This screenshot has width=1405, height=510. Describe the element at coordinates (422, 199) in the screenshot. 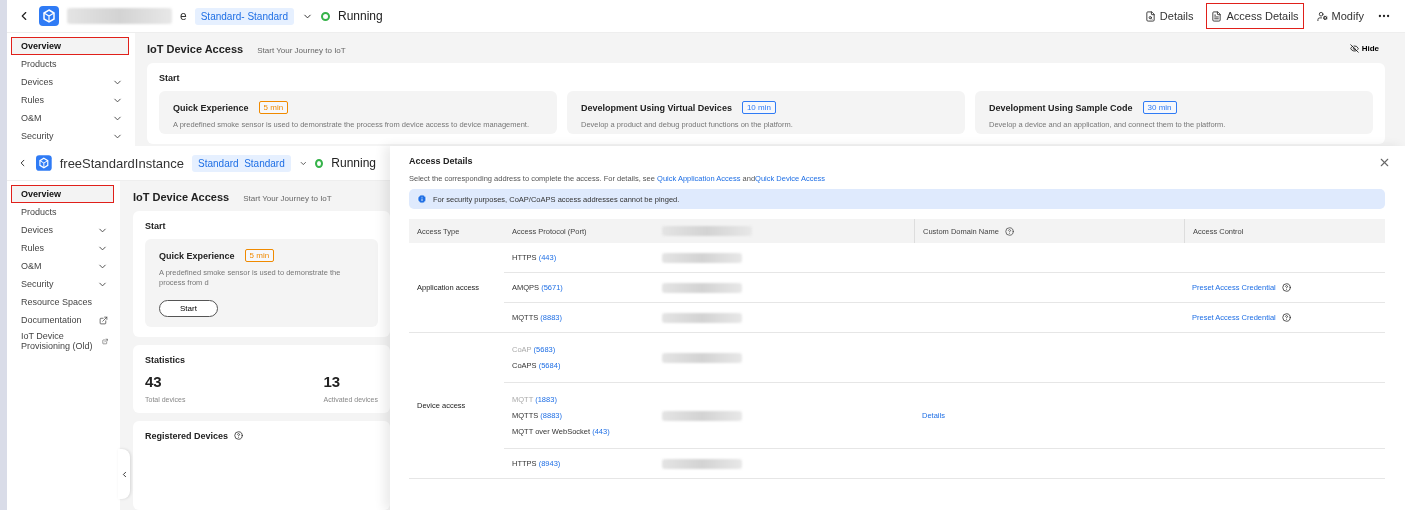

I see `info-icon` at that location.